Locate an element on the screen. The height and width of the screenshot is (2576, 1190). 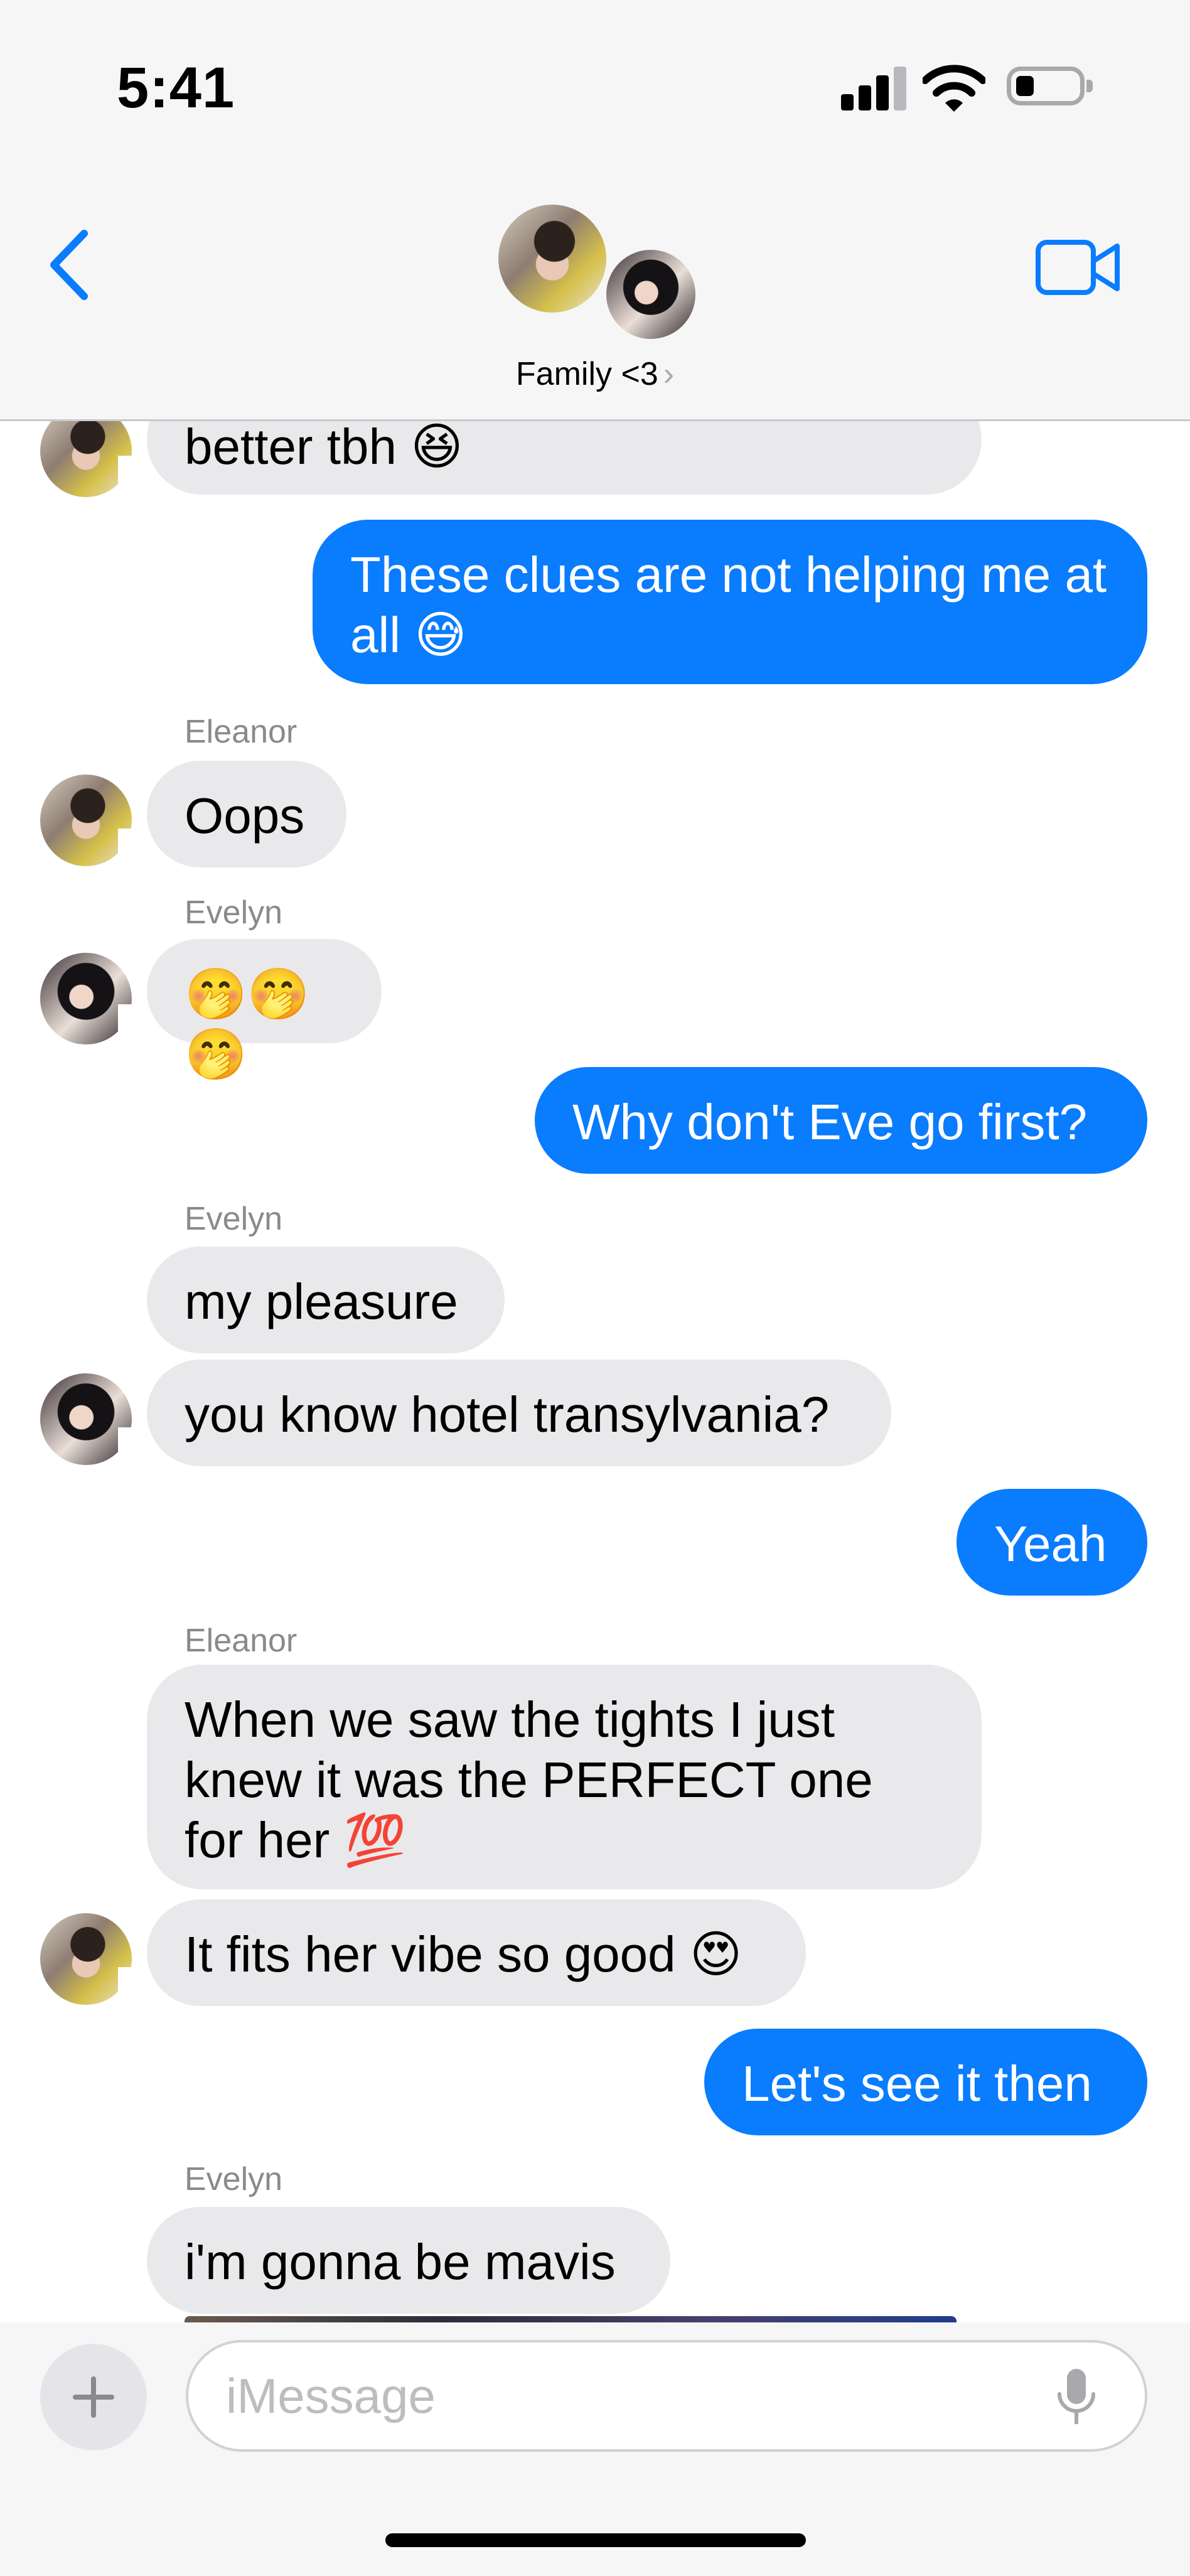
group-avatar-eleanor is located at coordinates (552, 259).